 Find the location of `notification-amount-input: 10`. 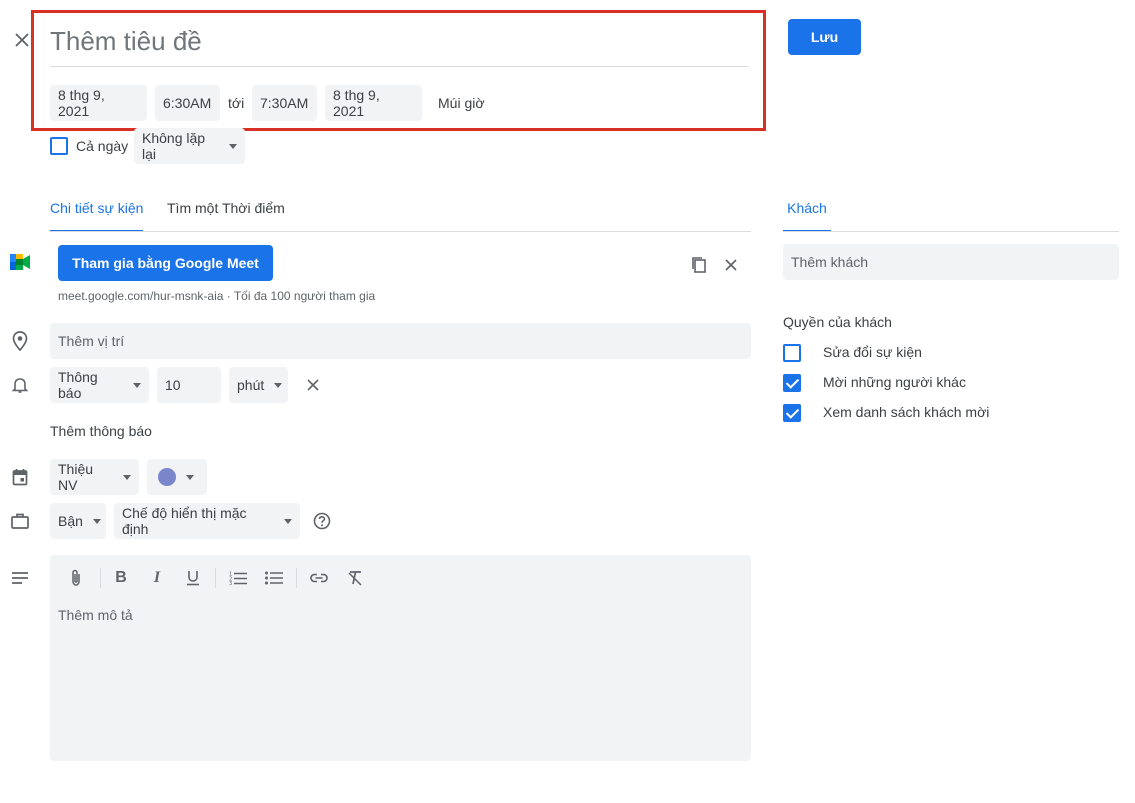

notification-amount-input: 10 is located at coordinates (189, 385).